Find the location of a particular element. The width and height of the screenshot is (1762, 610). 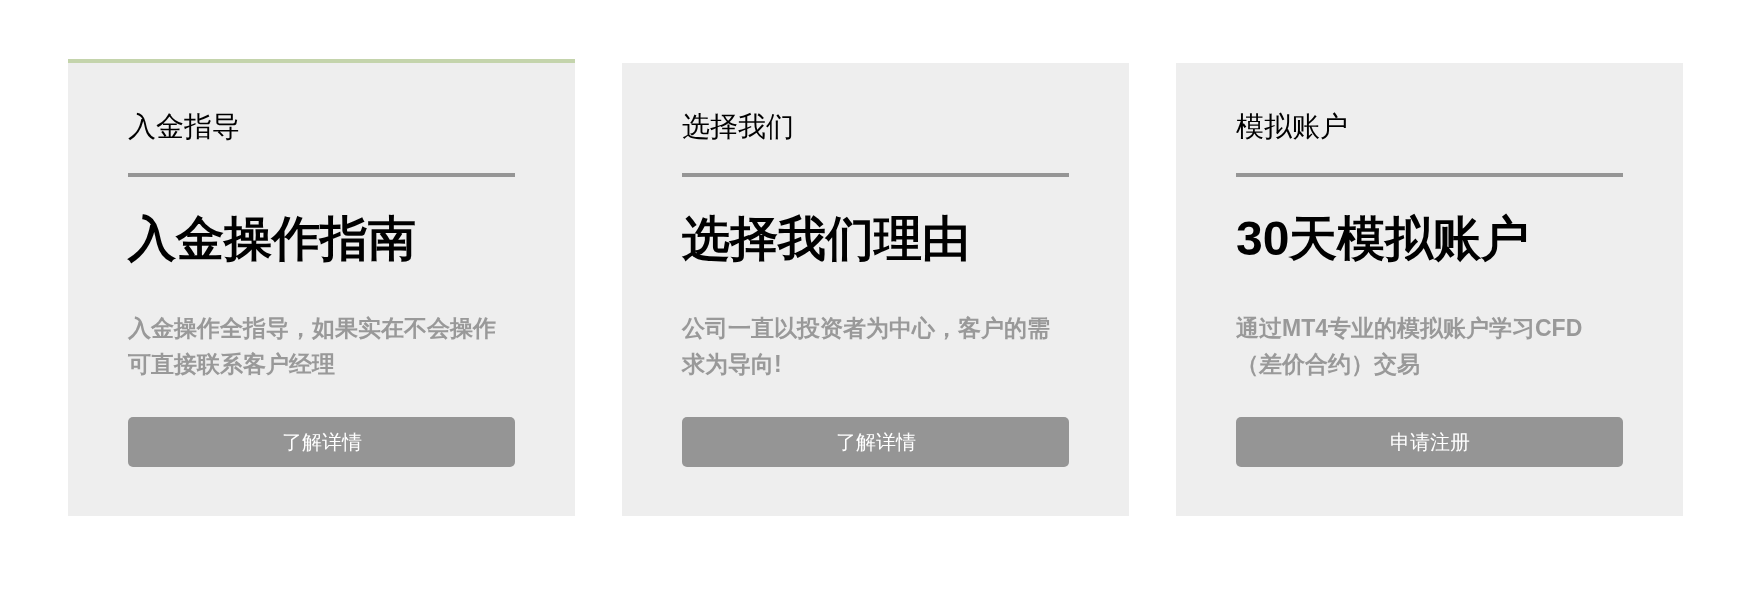

card-category: 模拟账户 is located at coordinates (1292, 127).